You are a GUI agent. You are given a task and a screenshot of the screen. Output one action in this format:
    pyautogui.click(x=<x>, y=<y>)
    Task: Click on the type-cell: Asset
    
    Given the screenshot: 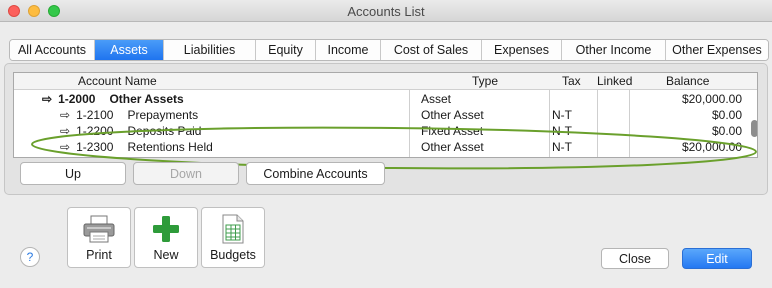 What is the action you would take?
    pyautogui.click(x=436, y=99)
    